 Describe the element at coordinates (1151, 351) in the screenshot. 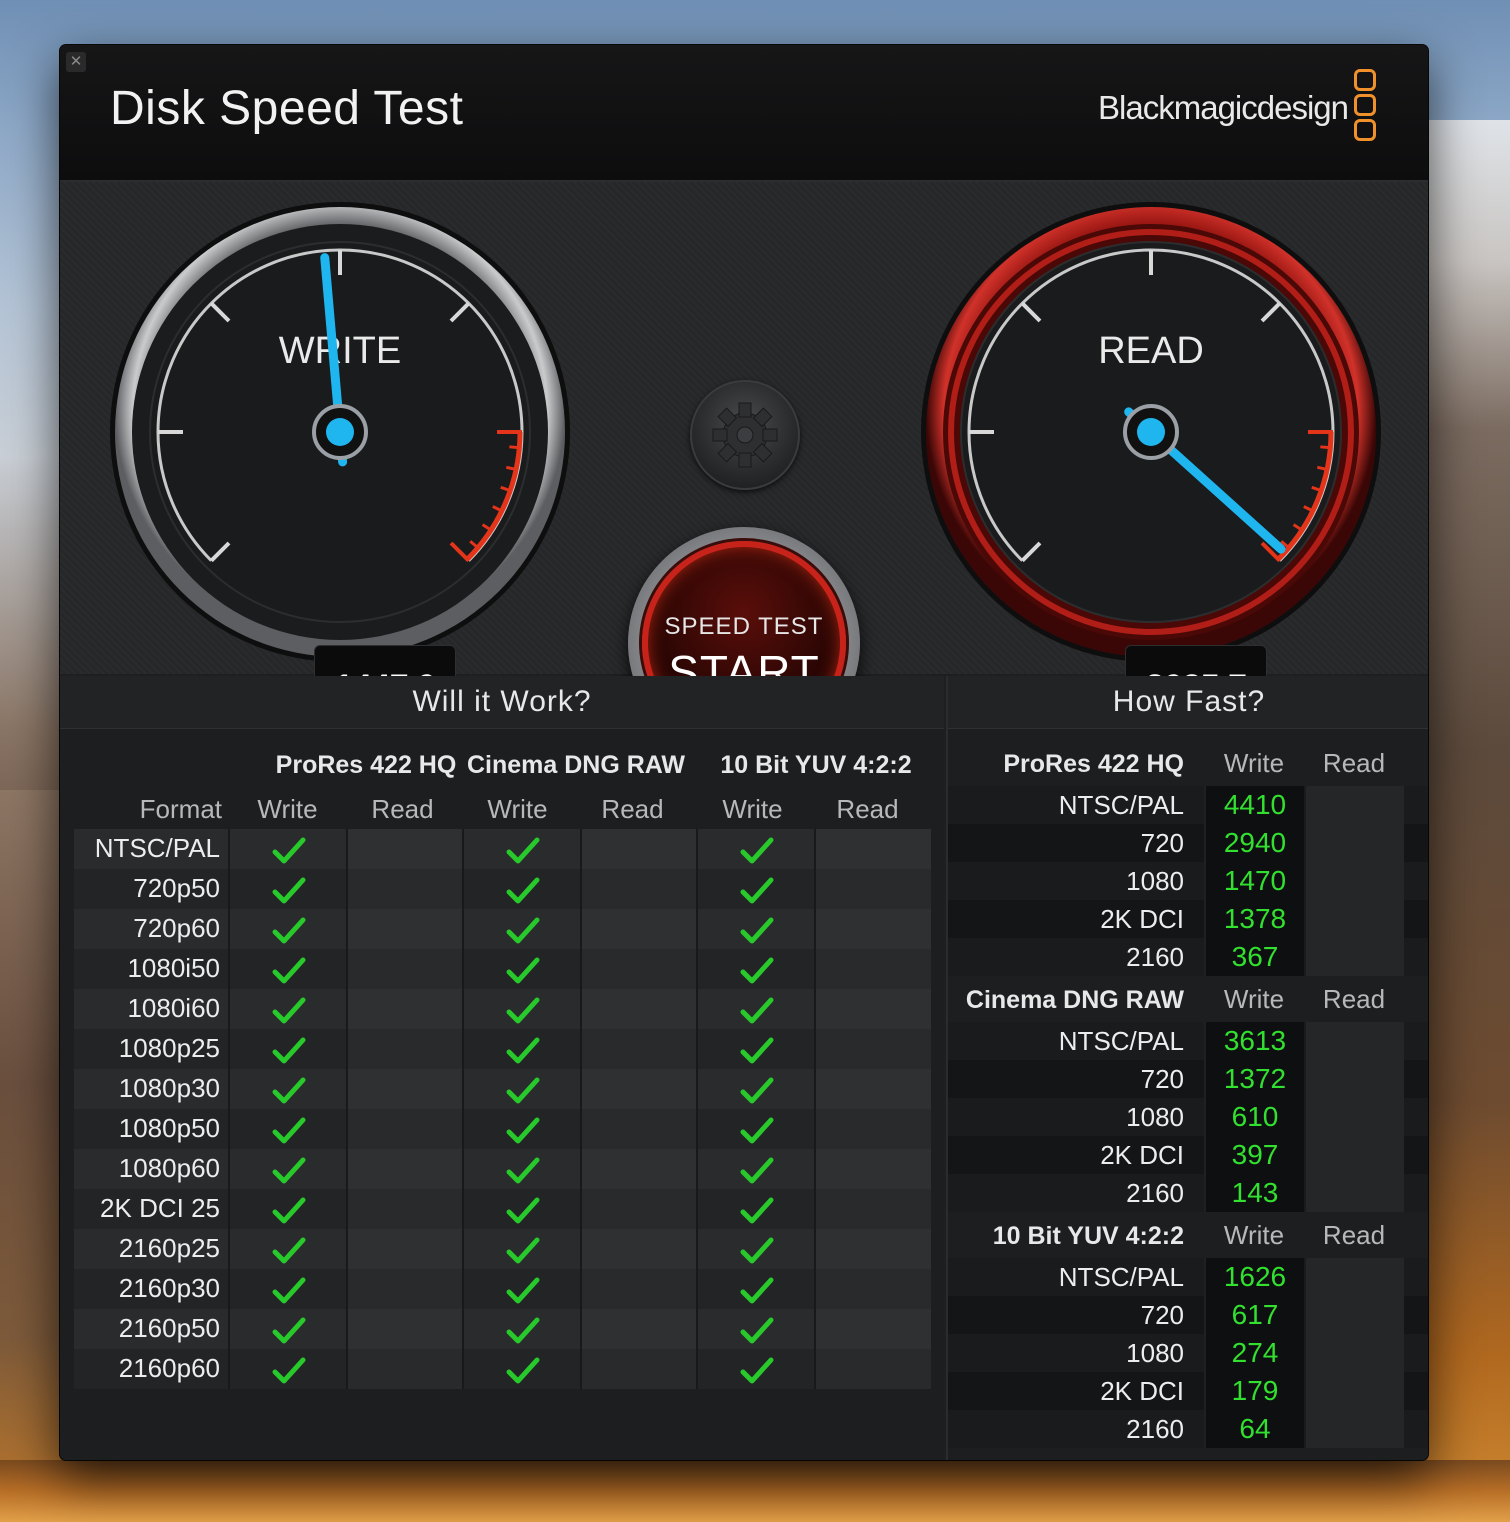

I see `read-gauge-label: READ` at that location.